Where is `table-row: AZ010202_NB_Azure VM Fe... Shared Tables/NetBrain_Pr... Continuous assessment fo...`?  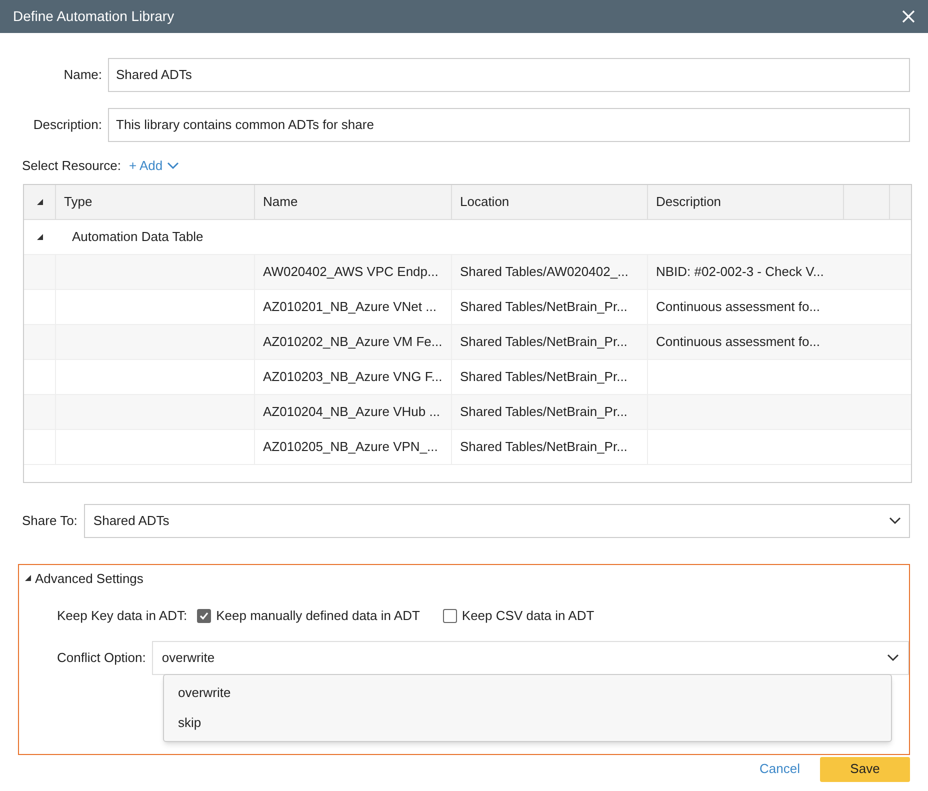
table-row: AZ010202_NB_Azure VM Fe... Shared Tables/NetBrain_Pr... Continuous assessment fo... is located at coordinates (467, 342).